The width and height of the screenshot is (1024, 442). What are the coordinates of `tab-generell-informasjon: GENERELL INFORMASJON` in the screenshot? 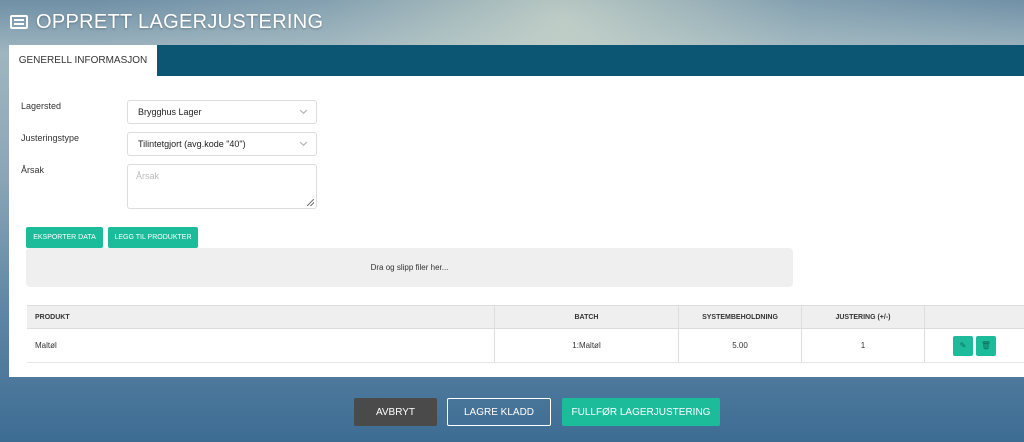 It's located at (83, 60).